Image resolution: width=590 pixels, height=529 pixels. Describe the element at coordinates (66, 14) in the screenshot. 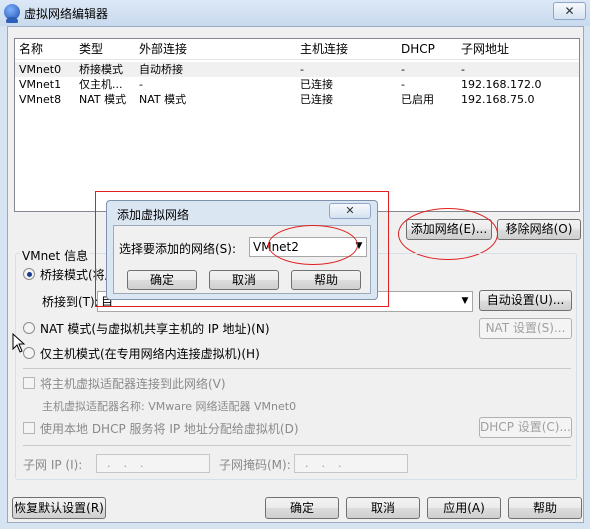

I see `window-title: 虚拟网络编辑器` at that location.